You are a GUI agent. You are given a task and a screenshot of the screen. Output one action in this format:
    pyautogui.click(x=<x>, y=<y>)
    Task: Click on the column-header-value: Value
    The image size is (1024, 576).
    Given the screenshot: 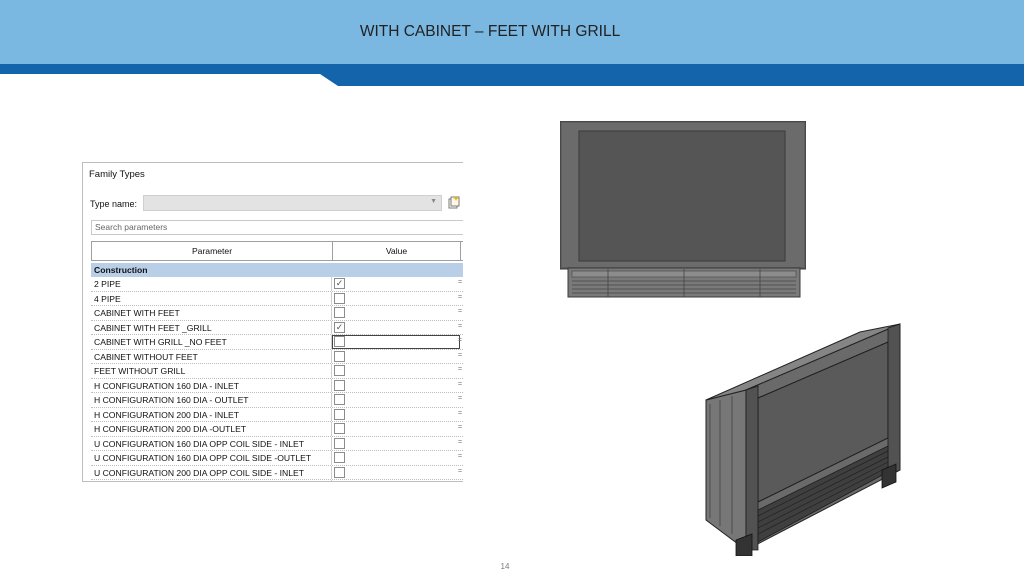 What is the action you would take?
    pyautogui.click(x=397, y=251)
    